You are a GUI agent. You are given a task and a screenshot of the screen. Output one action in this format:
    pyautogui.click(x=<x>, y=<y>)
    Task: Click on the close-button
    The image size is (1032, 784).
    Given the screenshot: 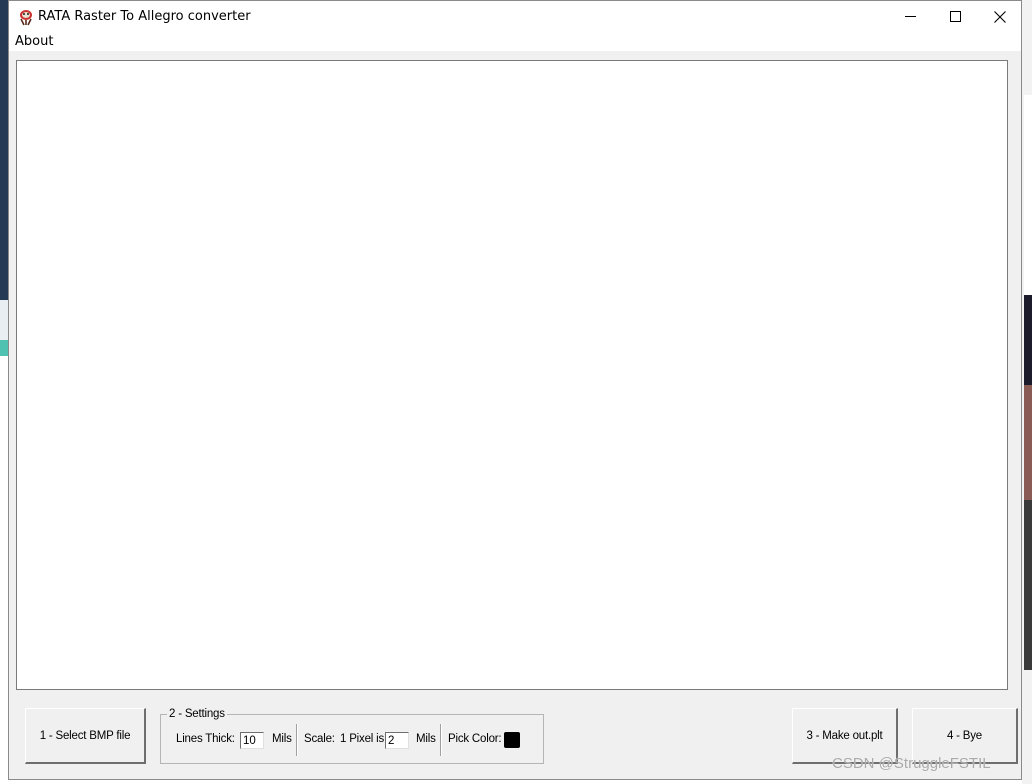 What is the action you would take?
    pyautogui.click(x=1000, y=16)
    